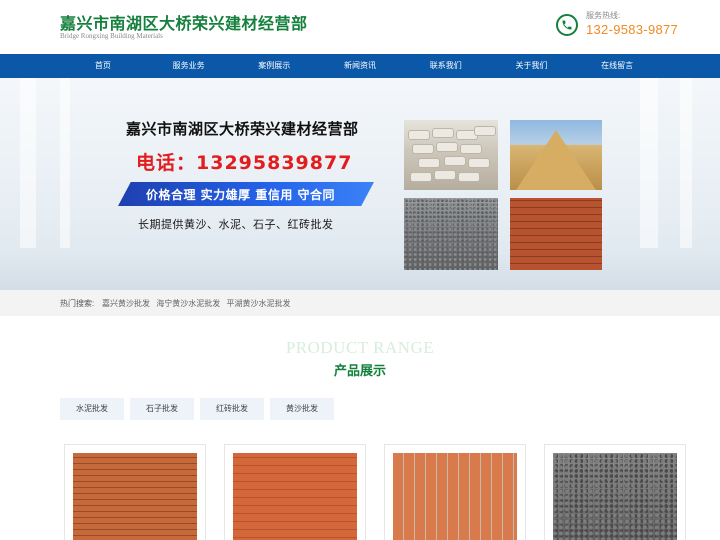 The image size is (720, 540). I want to click on nav-item-news: 新闻资讯, so click(360, 66).